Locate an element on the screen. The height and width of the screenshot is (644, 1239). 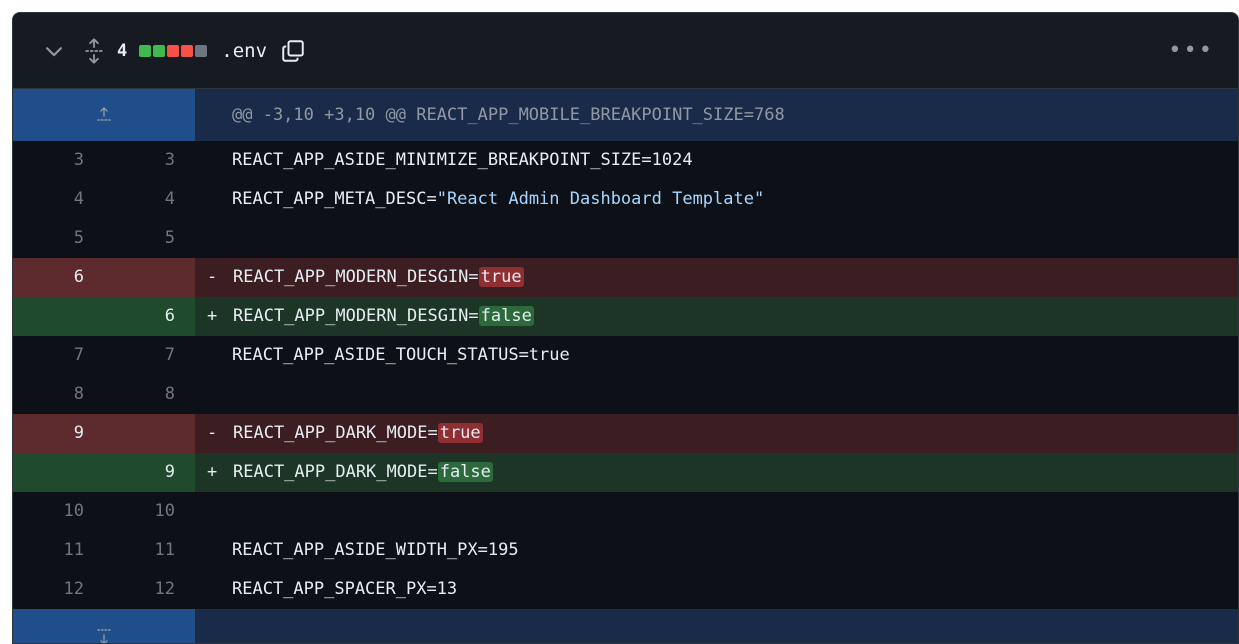
expand-down-button is located at coordinates (104, 626).